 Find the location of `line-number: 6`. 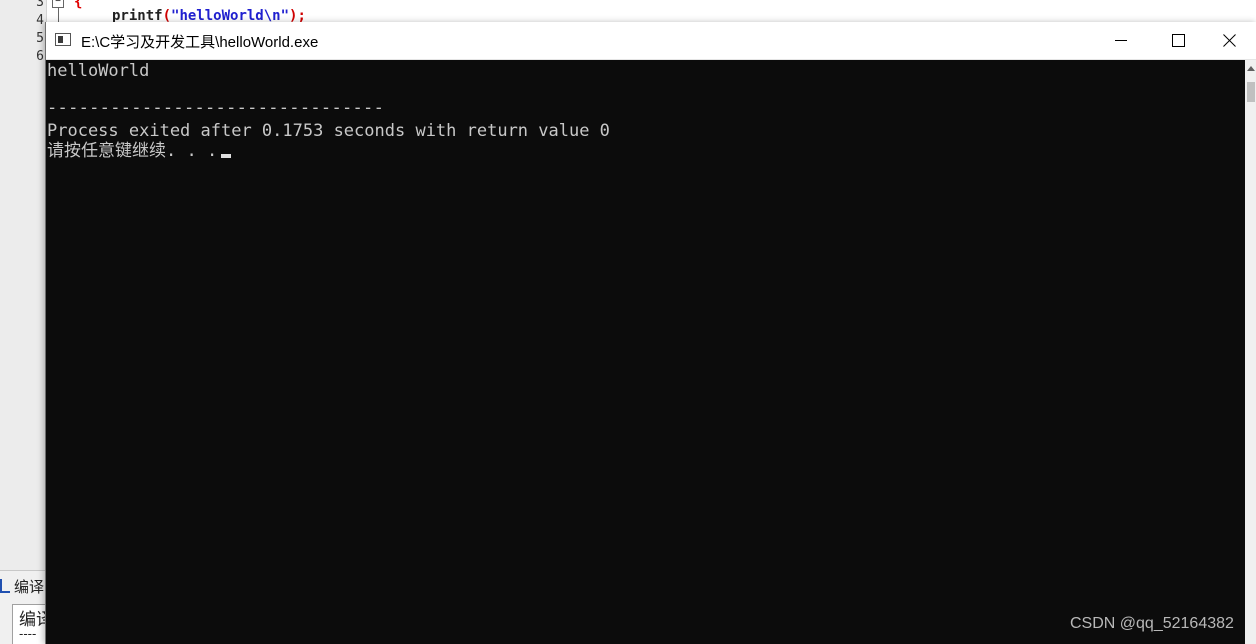

line-number: 6 is located at coordinates (40, 56).